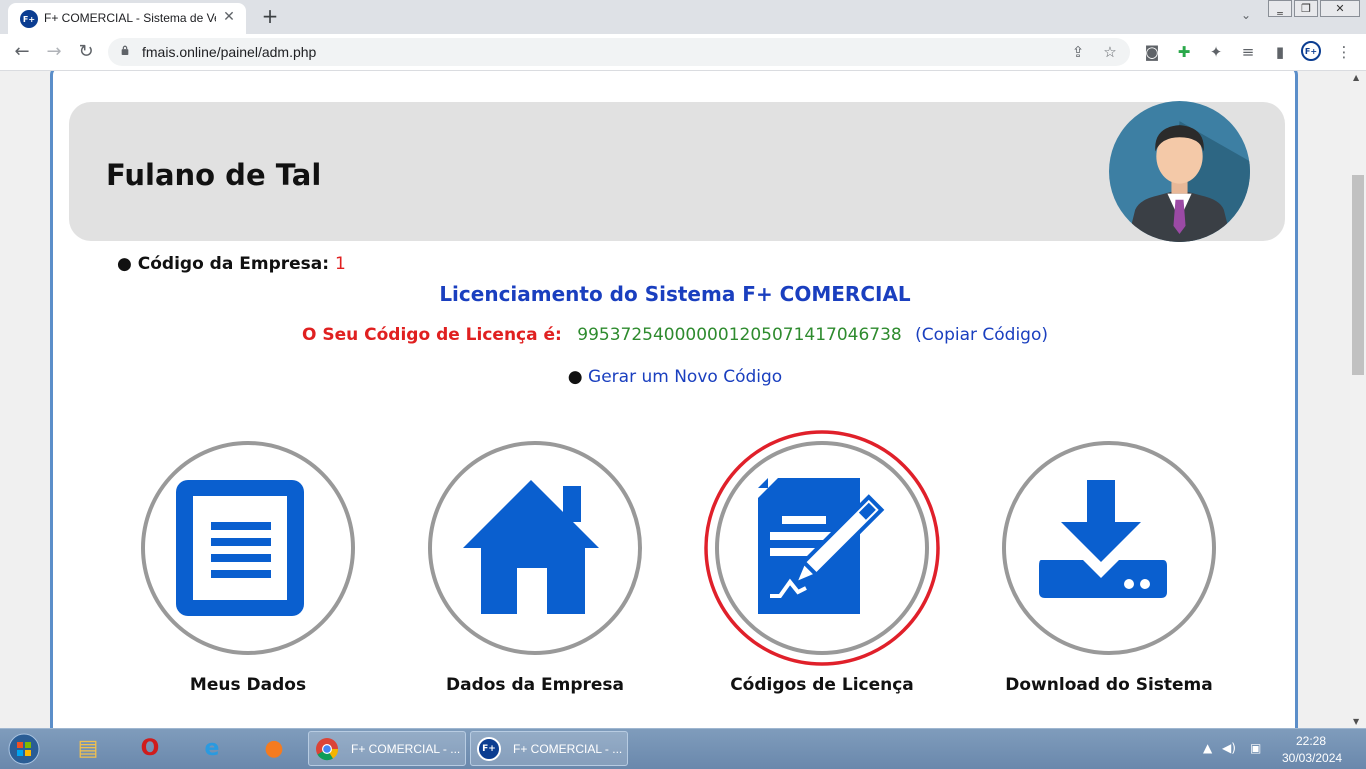  What do you see at coordinates (88, 749) in the screenshot?
I see `file-explorer-icon: ▤` at bounding box center [88, 749].